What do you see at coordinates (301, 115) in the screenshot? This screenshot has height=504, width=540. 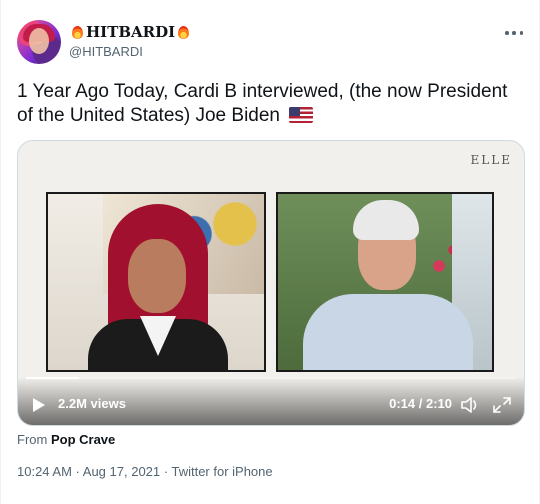 I see `us-flag-icon` at bounding box center [301, 115].